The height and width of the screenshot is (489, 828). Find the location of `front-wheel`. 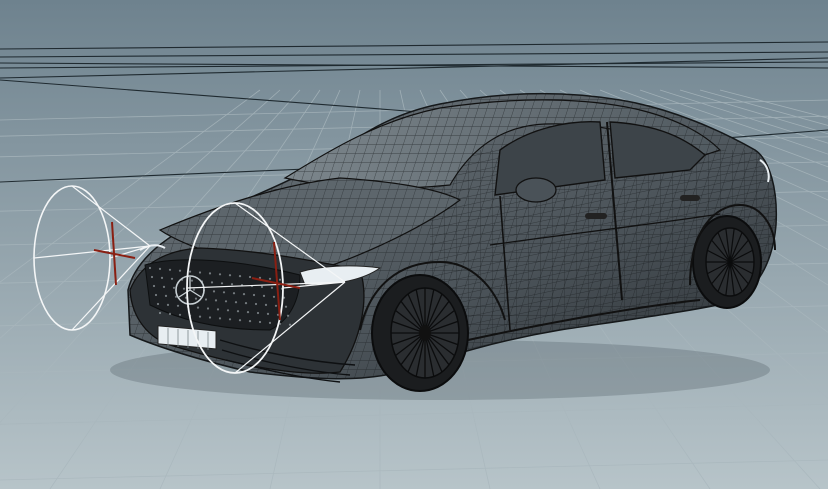

front-wheel is located at coordinates (420, 333).